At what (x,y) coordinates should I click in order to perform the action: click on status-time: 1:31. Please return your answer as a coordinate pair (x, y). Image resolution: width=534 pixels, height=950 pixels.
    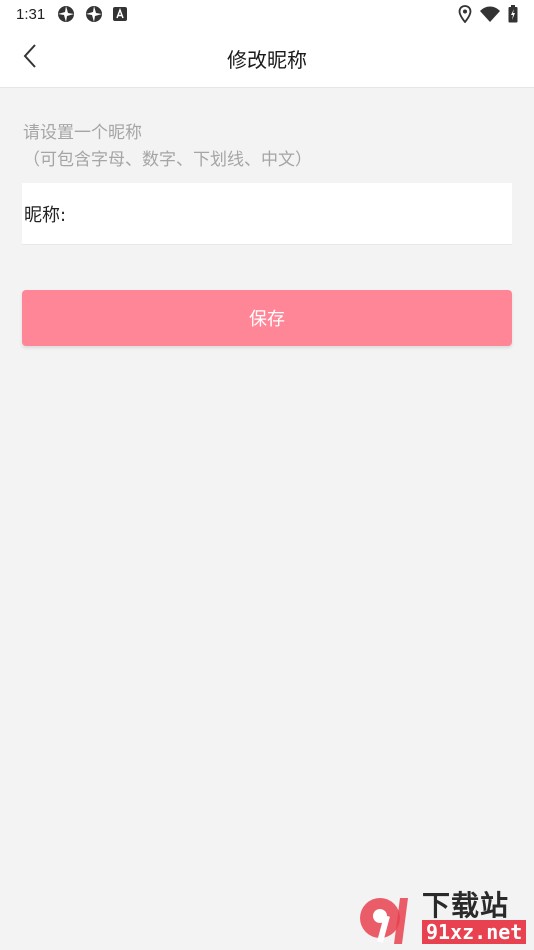
    Looking at the image, I should click on (31, 14).